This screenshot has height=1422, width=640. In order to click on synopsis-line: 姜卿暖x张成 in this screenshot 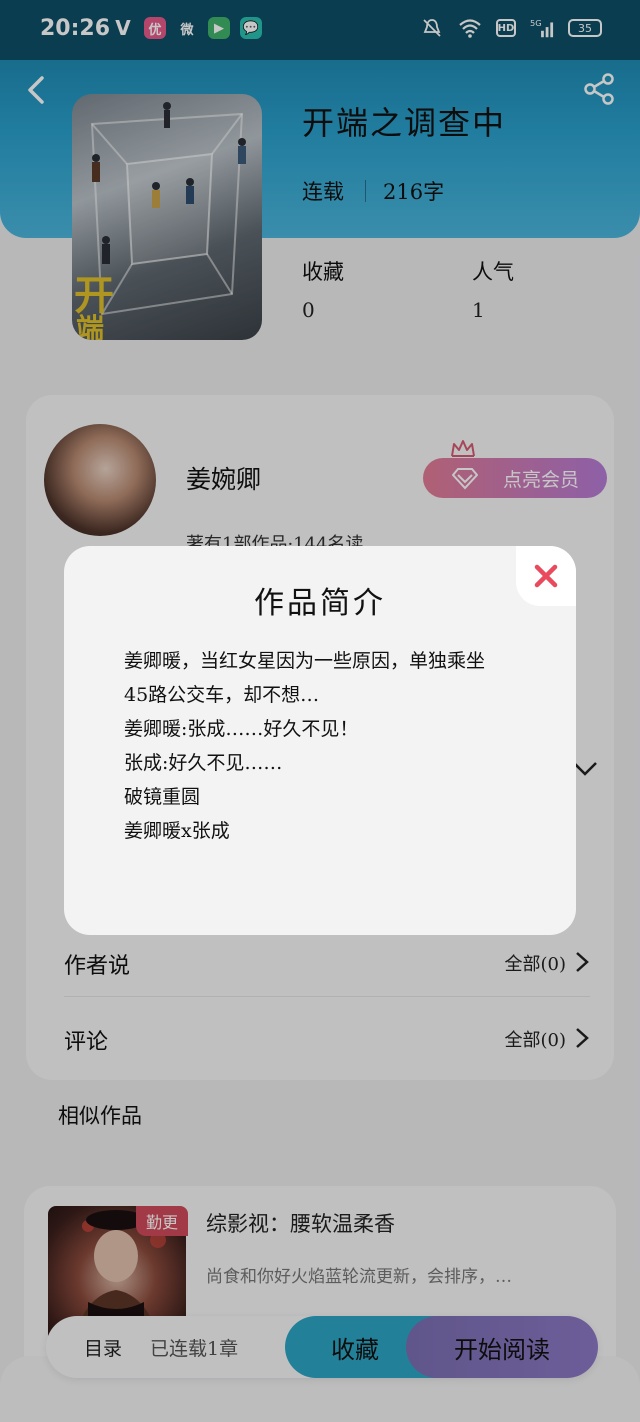, I will do `click(177, 831)`.